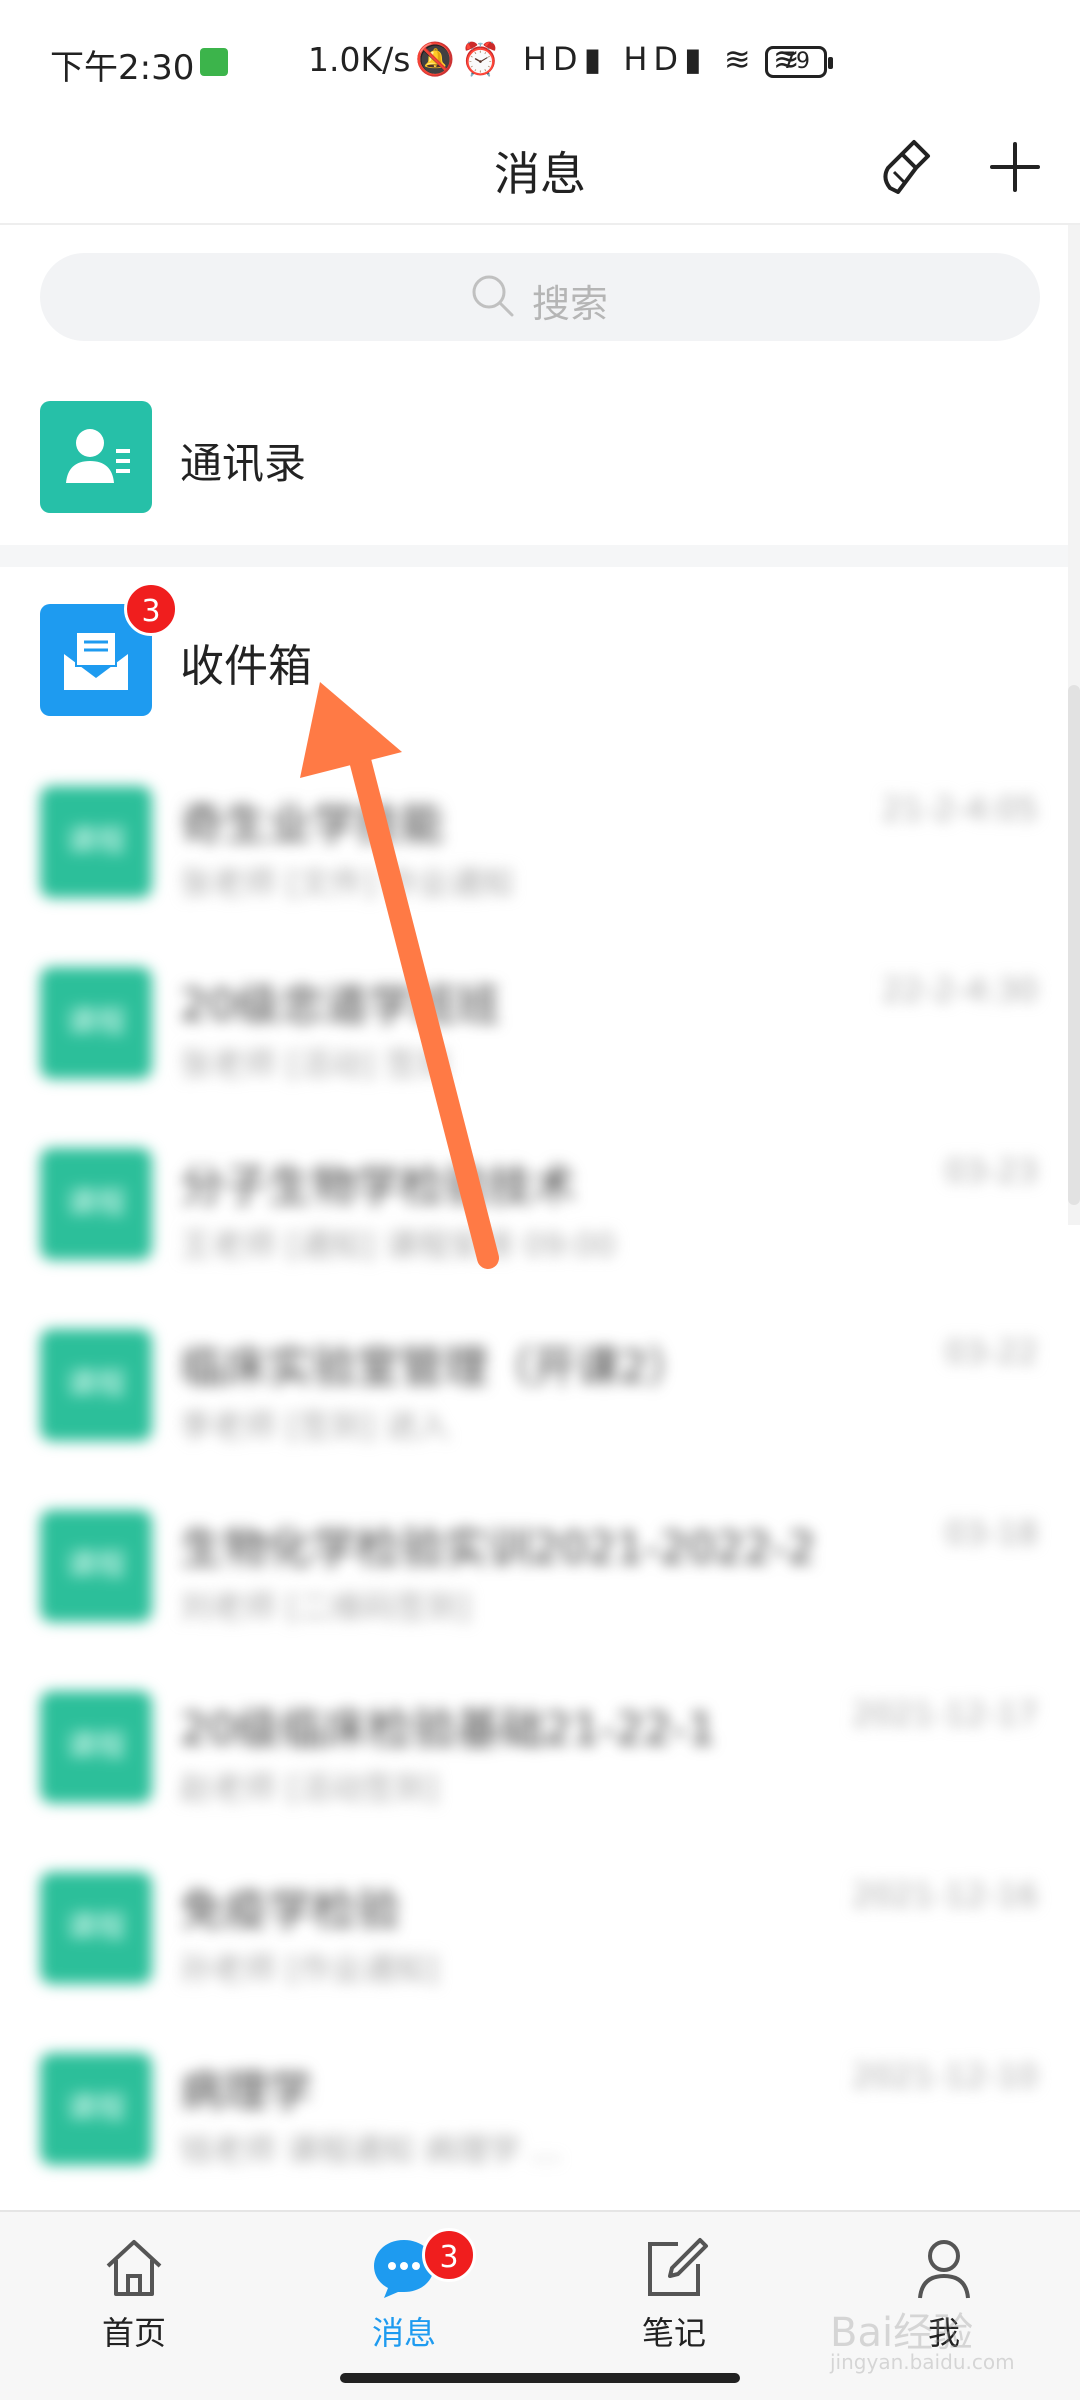 This screenshot has width=1080, height=2400. I want to click on chat-time: 03-23, so click(991, 1171).